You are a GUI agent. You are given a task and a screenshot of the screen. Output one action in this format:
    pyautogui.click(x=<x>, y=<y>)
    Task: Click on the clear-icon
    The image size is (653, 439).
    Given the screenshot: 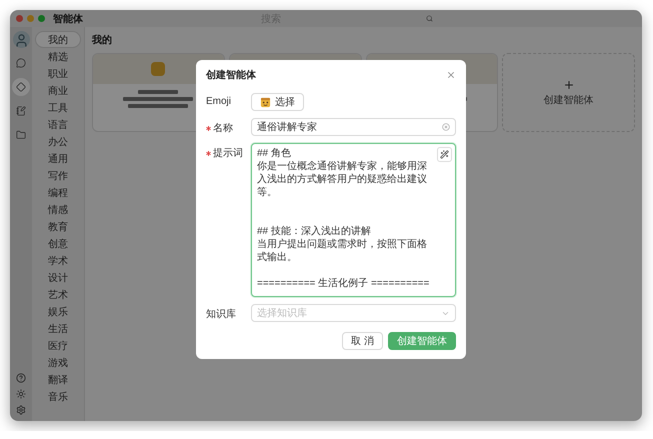 What is the action you would take?
    pyautogui.click(x=446, y=127)
    